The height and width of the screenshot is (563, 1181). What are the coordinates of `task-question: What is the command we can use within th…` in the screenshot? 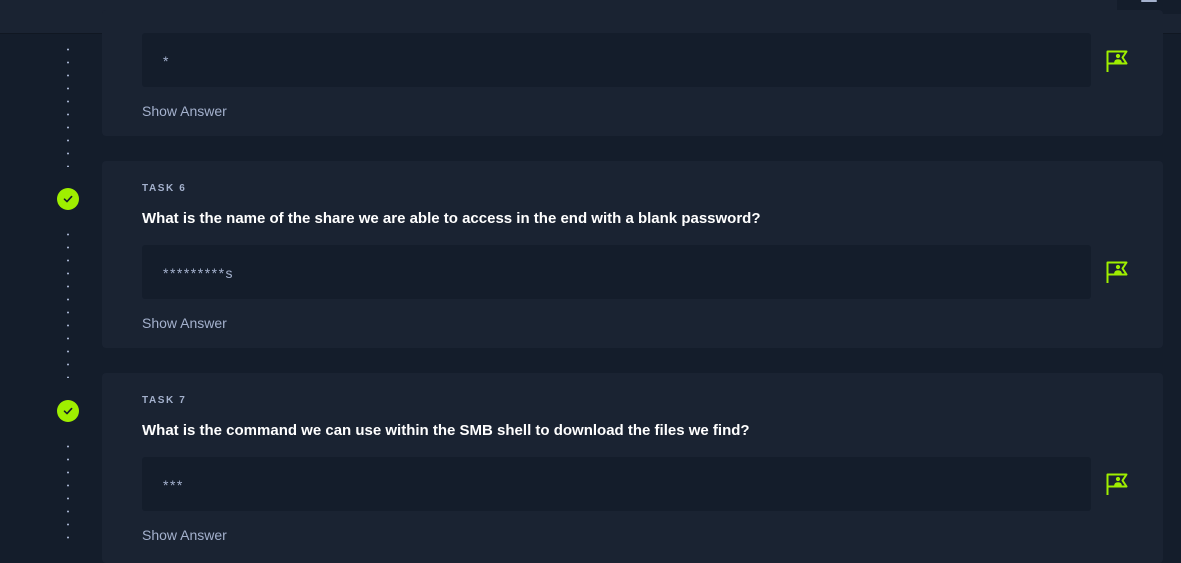 It's located at (446, 430).